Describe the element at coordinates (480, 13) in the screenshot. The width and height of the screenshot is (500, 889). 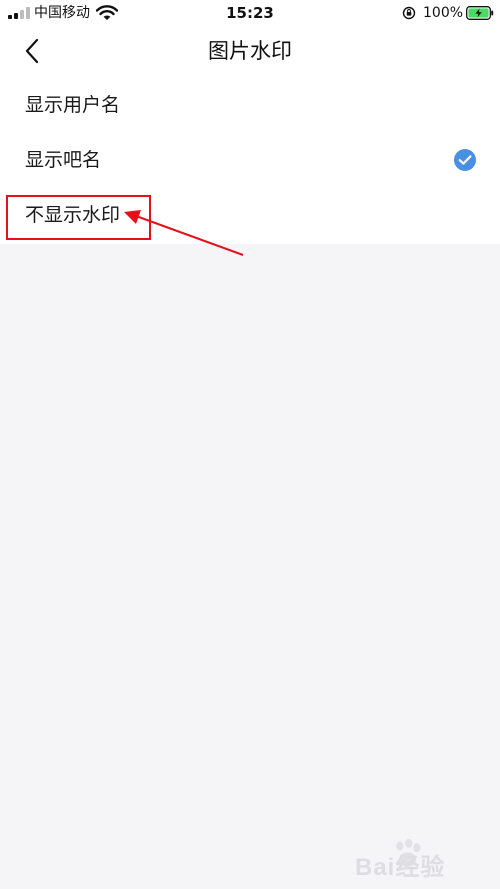
I see `battery-charging-icon` at that location.